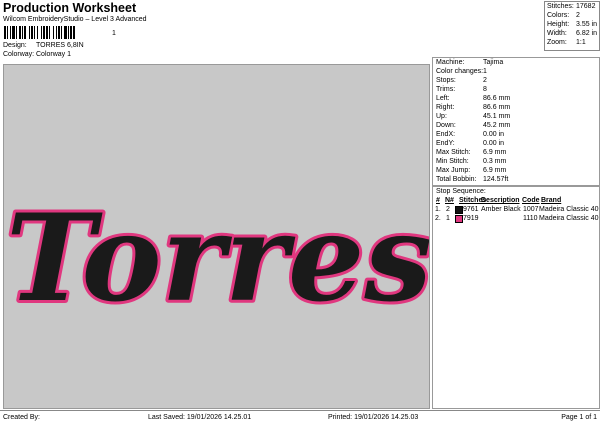 The height and width of the screenshot is (425, 600). I want to click on left-row: Left: 86.6 mm, so click(473, 98).